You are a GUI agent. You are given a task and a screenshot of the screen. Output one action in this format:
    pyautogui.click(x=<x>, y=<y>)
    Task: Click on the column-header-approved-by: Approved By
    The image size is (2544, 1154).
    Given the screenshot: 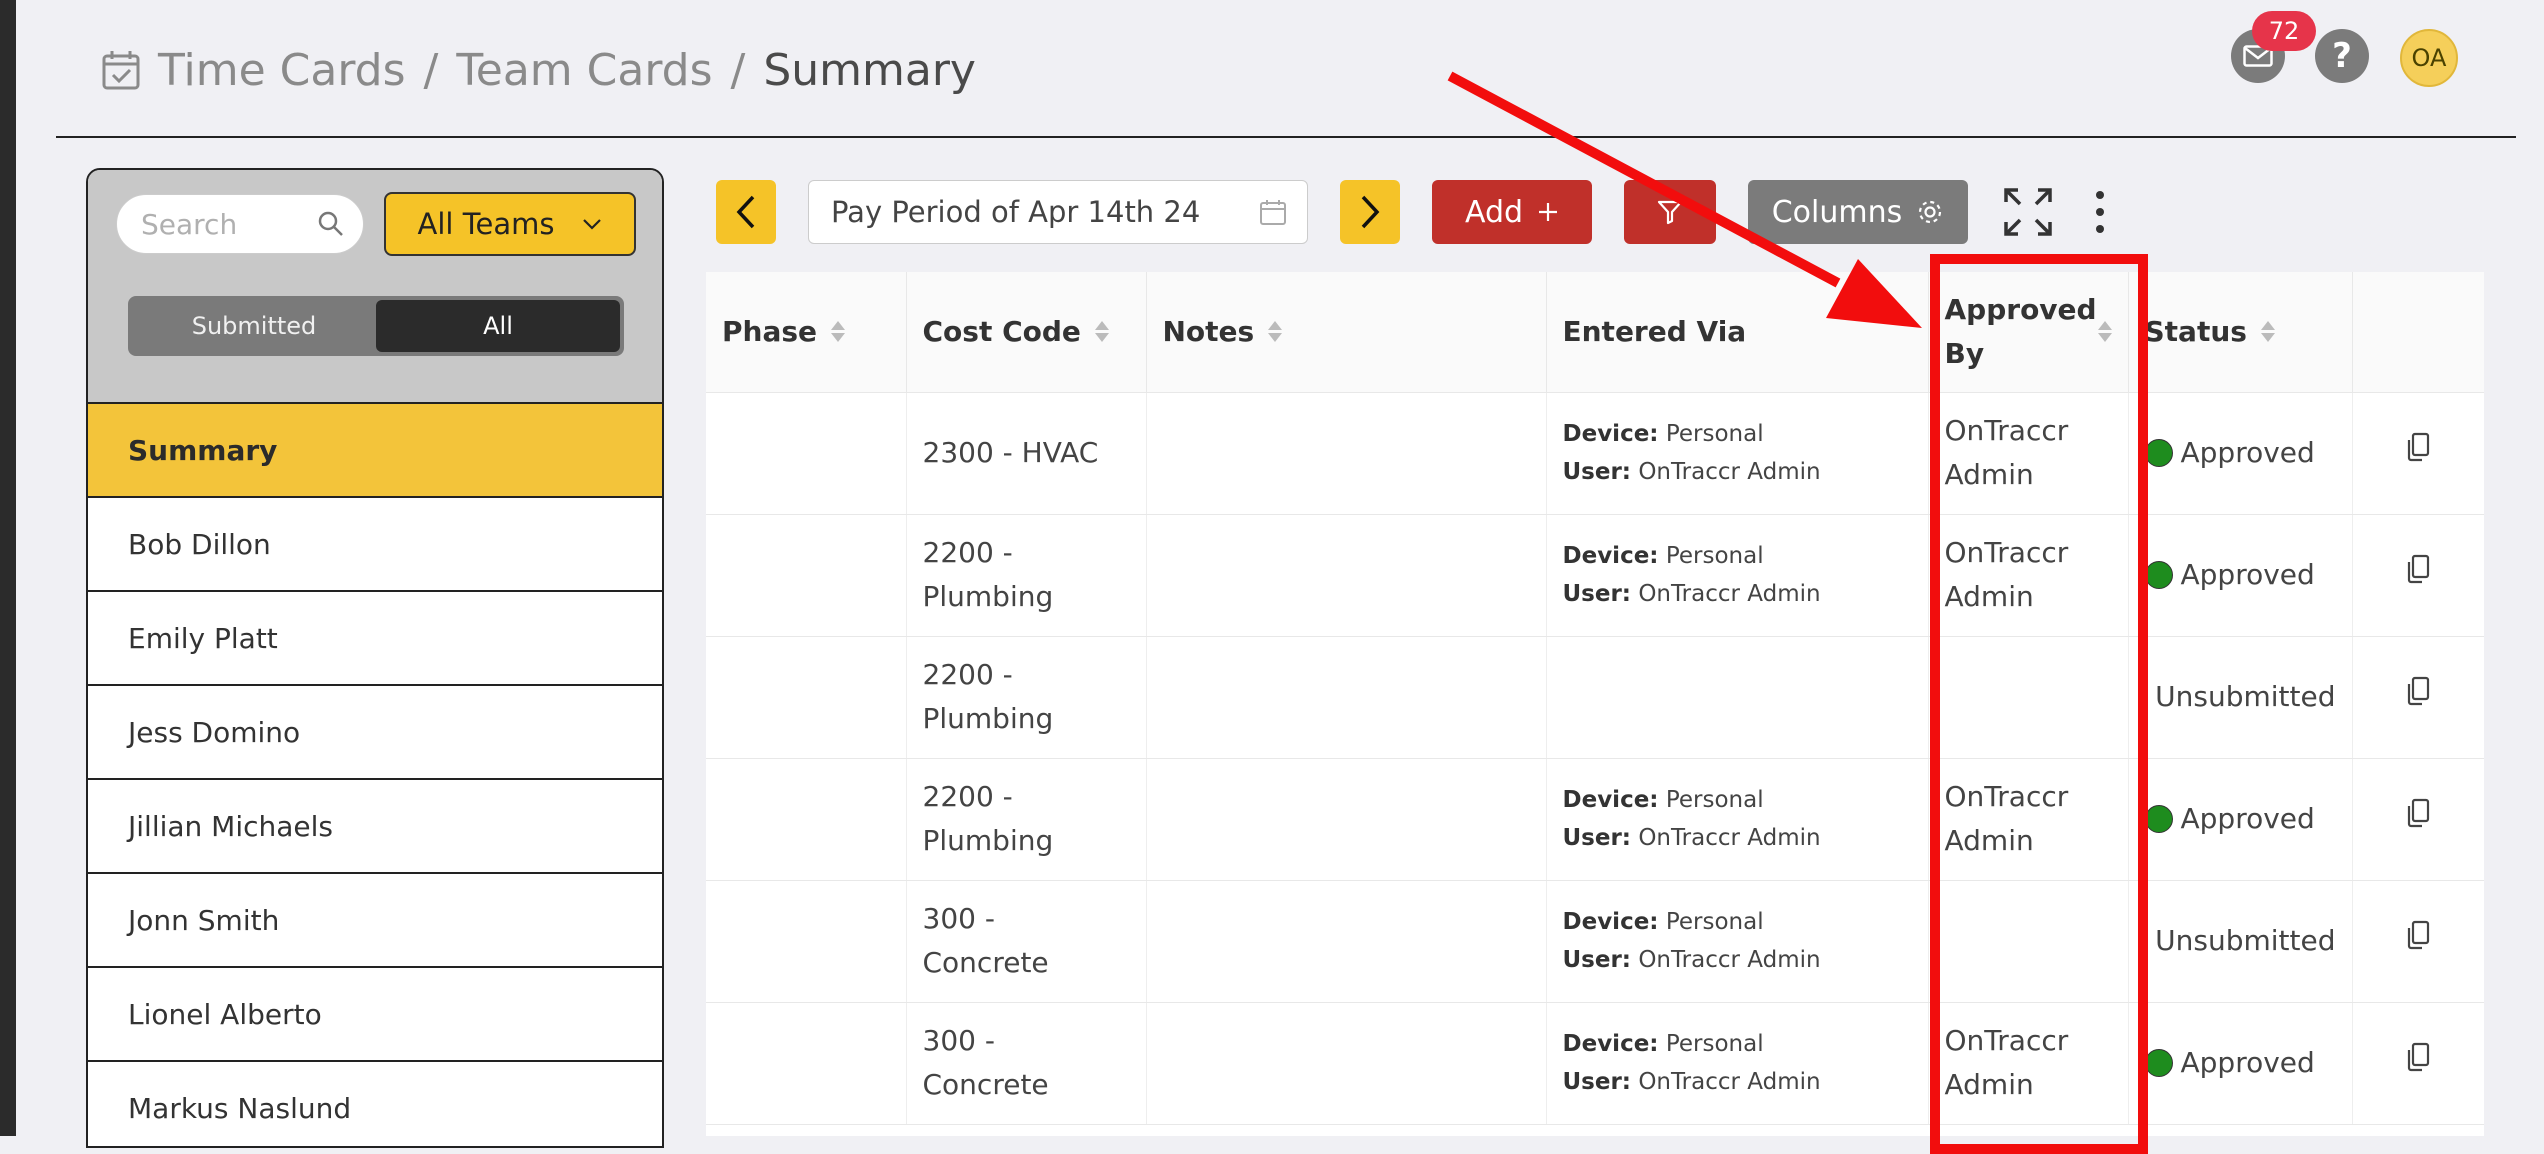 What is the action you would take?
    pyautogui.click(x=2028, y=332)
    